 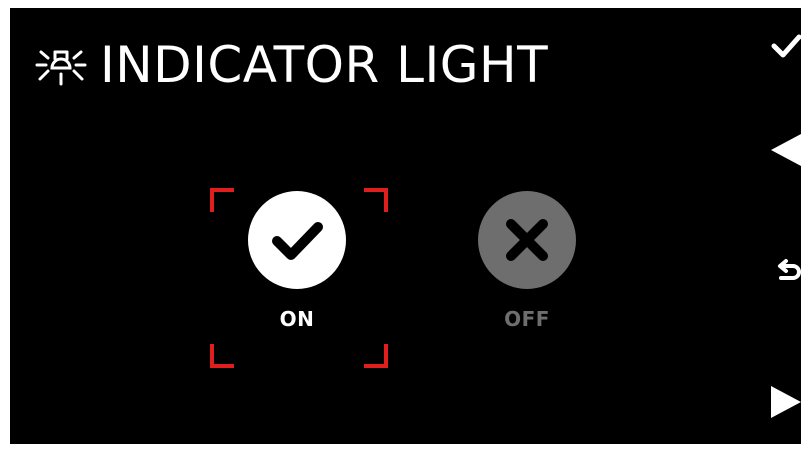 What do you see at coordinates (324, 65) in the screenshot?
I see `page-title: INDICATOR LIGHT` at bounding box center [324, 65].